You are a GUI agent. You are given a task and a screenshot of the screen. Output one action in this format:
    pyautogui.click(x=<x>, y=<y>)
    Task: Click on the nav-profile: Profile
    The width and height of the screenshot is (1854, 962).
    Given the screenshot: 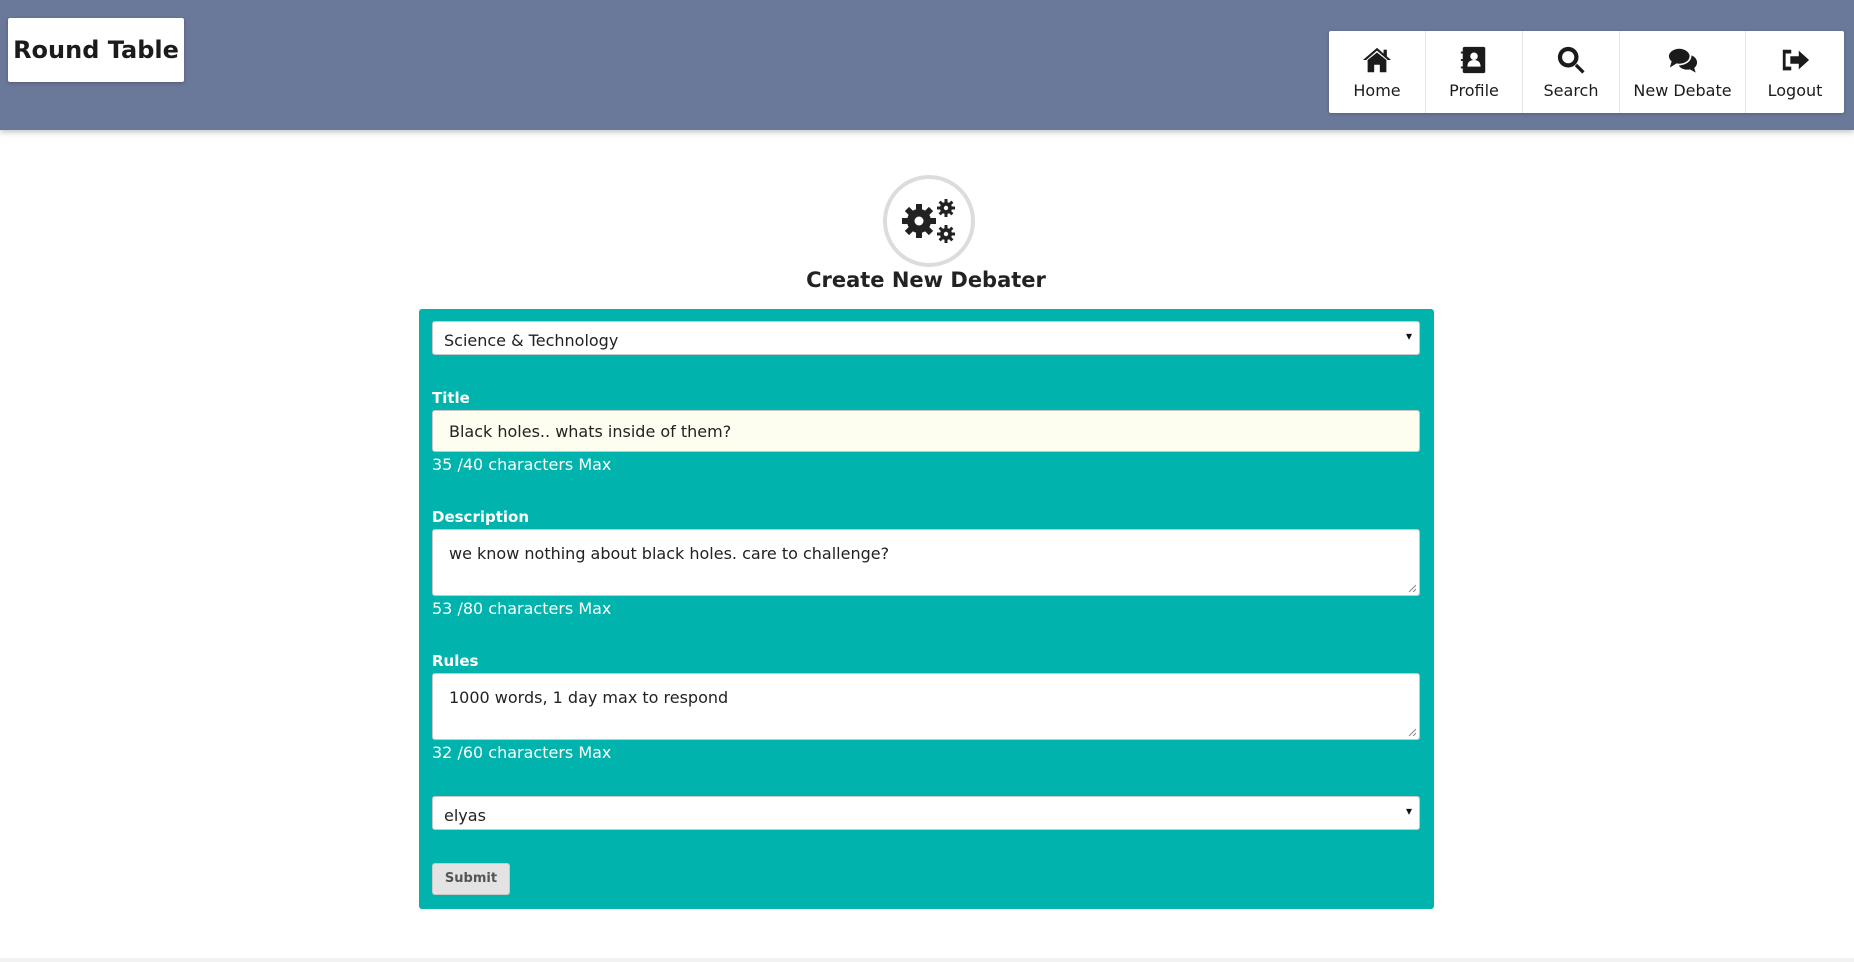 What is the action you would take?
    pyautogui.click(x=1474, y=72)
    